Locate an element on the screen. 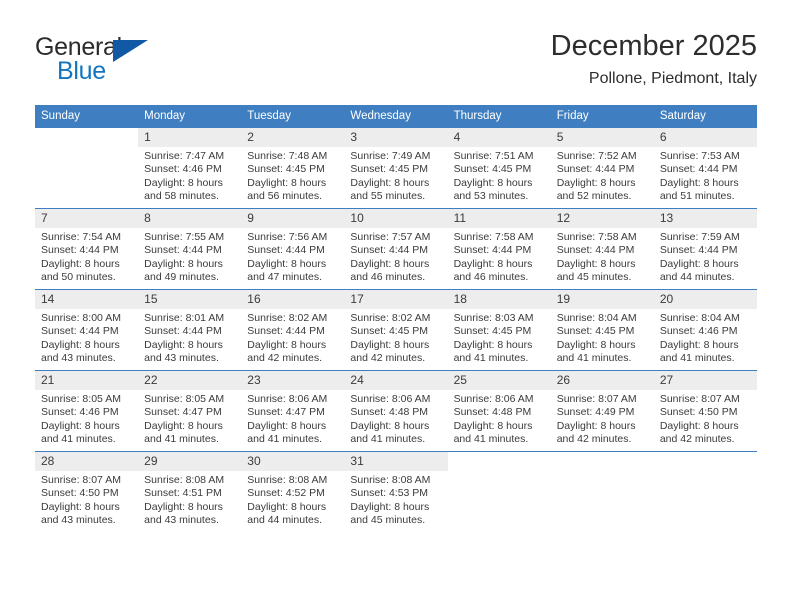 This screenshot has width=792, height=612. sunrise-text: Sunrise: 7:59 AM is located at coordinates (699, 237).